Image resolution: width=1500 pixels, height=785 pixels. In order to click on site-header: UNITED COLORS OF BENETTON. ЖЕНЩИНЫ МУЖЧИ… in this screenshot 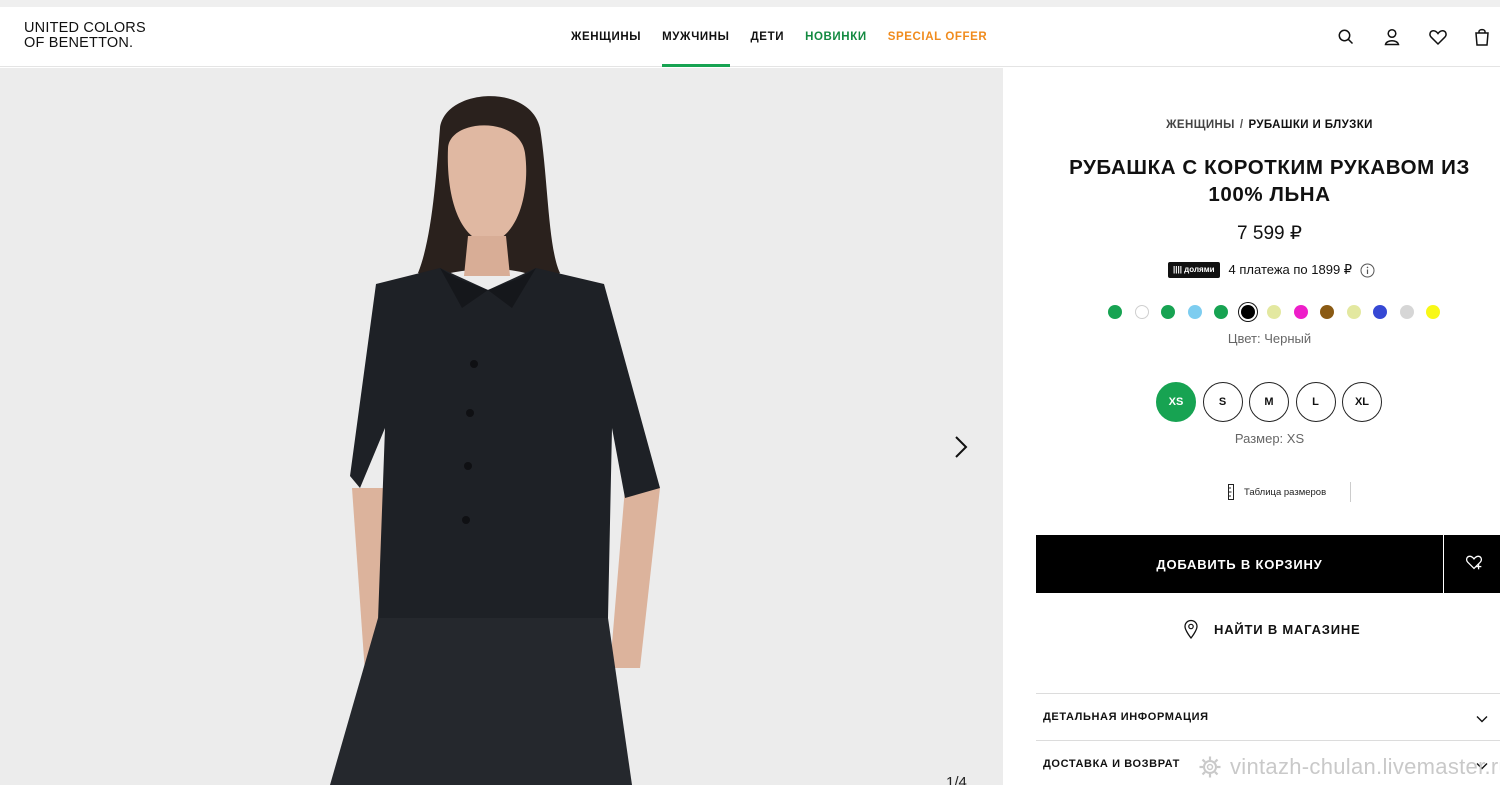, I will do `click(750, 37)`.